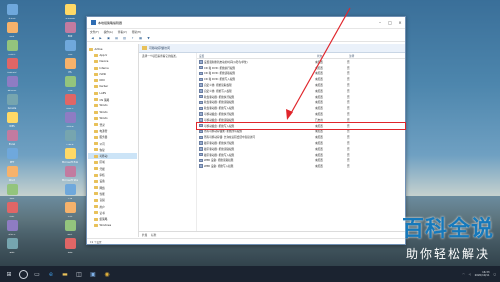  I want to click on tree-node-label: 性能, so click(102, 194).